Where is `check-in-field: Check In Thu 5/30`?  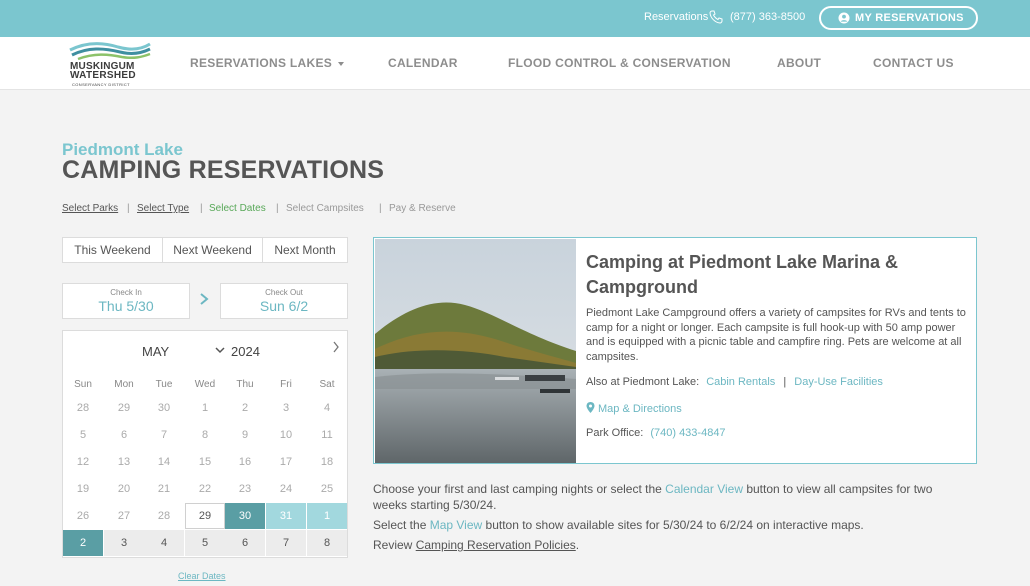
check-in-field: Check In Thu 5/30 is located at coordinates (126, 301).